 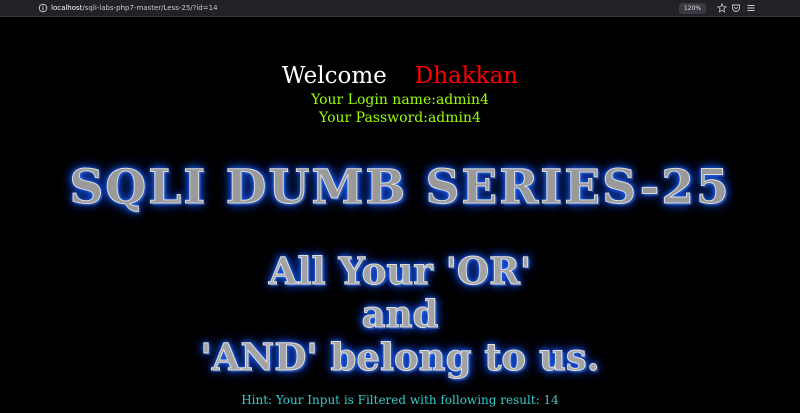 What do you see at coordinates (400, 76) in the screenshot?
I see `welcome-line: Welcome Dhakkan` at bounding box center [400, 76].